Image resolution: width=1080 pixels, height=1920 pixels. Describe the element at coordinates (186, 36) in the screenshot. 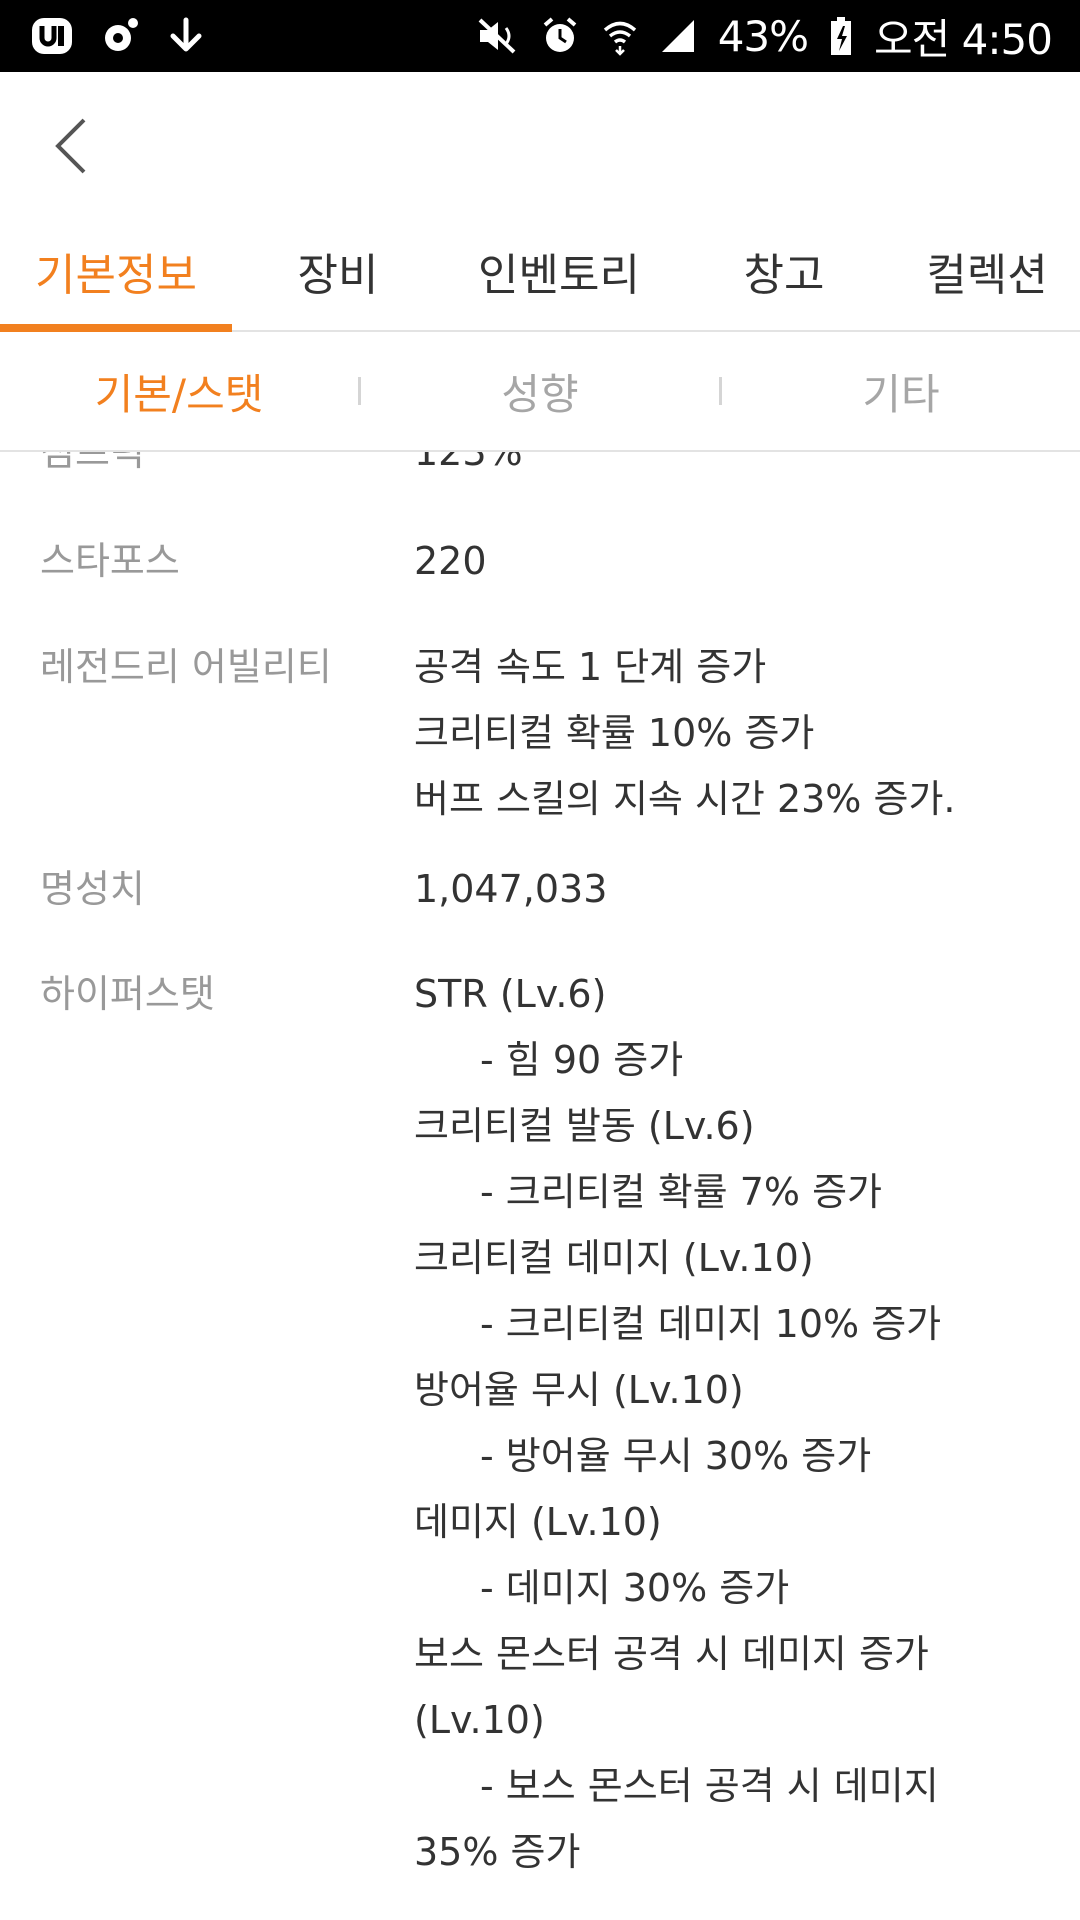

I see `download-icon` at that location.